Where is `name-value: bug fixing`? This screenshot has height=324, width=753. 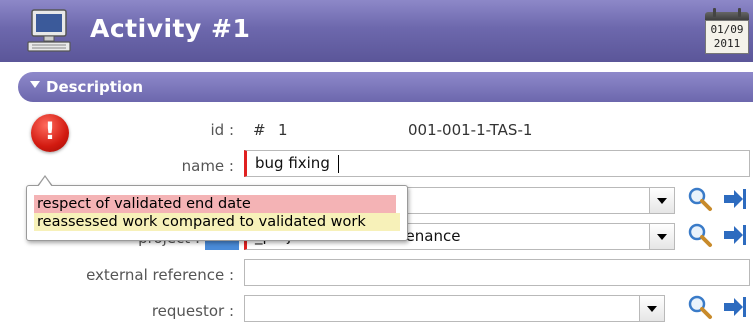
name-value: bug fixing is located at coordinates (292, 163).